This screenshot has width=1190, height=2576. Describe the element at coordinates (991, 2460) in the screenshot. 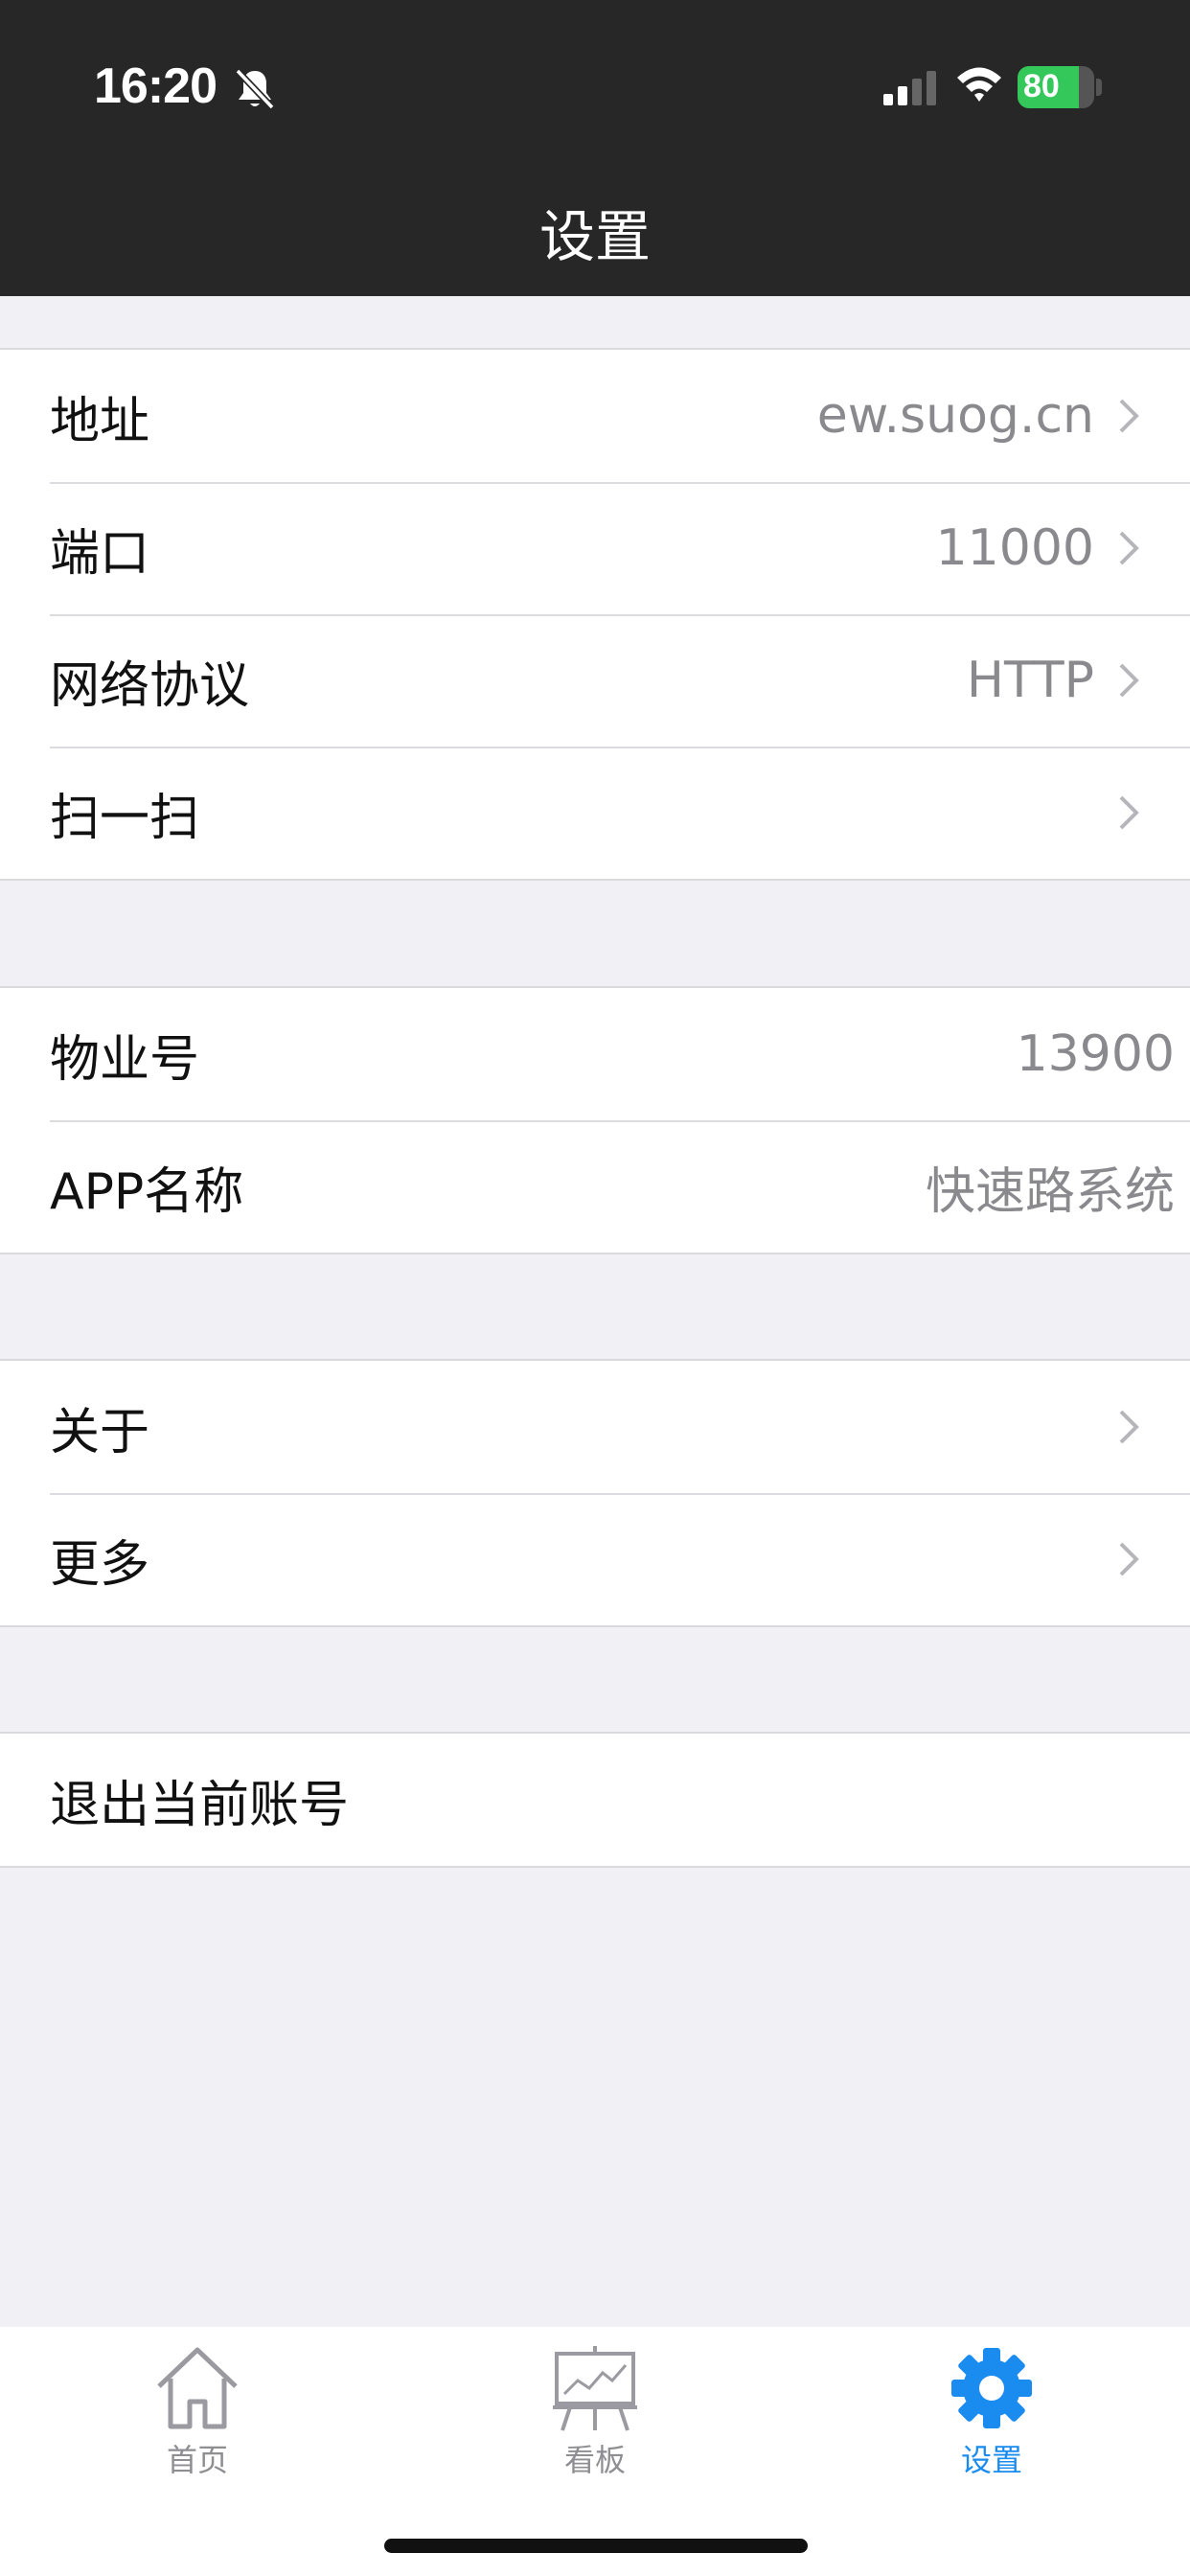

I see `tab-settings-label: 设置` at that location.